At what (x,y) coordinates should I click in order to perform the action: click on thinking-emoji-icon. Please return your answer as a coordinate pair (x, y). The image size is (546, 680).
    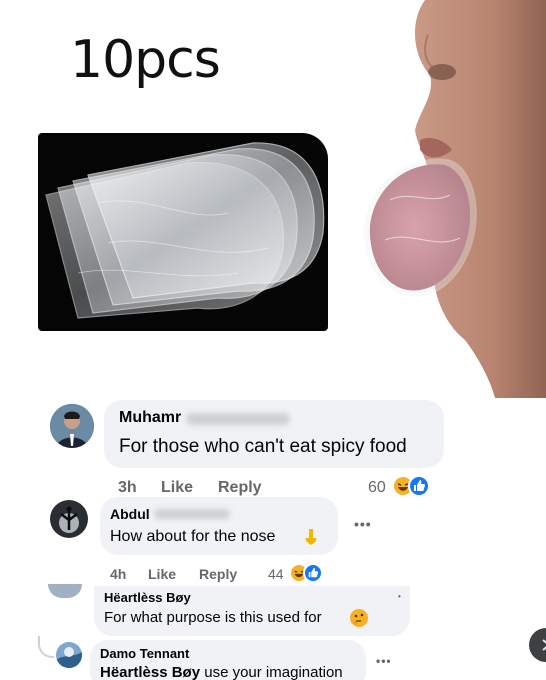
    Looking at the image, I should click on (359, 618).